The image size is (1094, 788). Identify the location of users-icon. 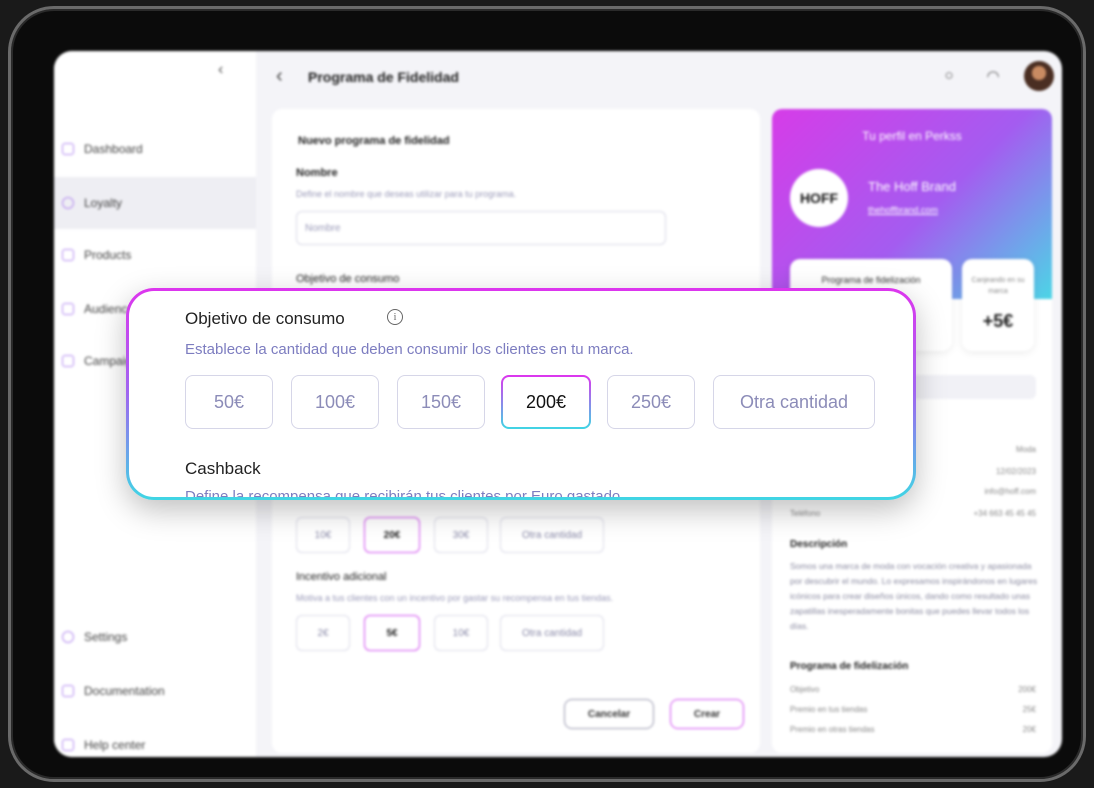
(68, 309).